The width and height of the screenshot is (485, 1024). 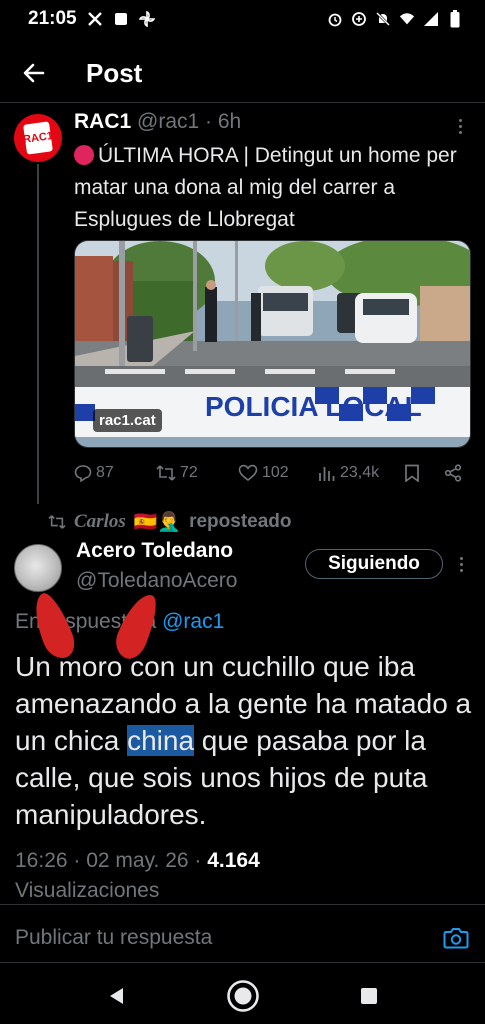 What do you see at coordinates (242, 19) in the screenshot?
I see `status-bar: 21:05` at bounding box center [242, 19].